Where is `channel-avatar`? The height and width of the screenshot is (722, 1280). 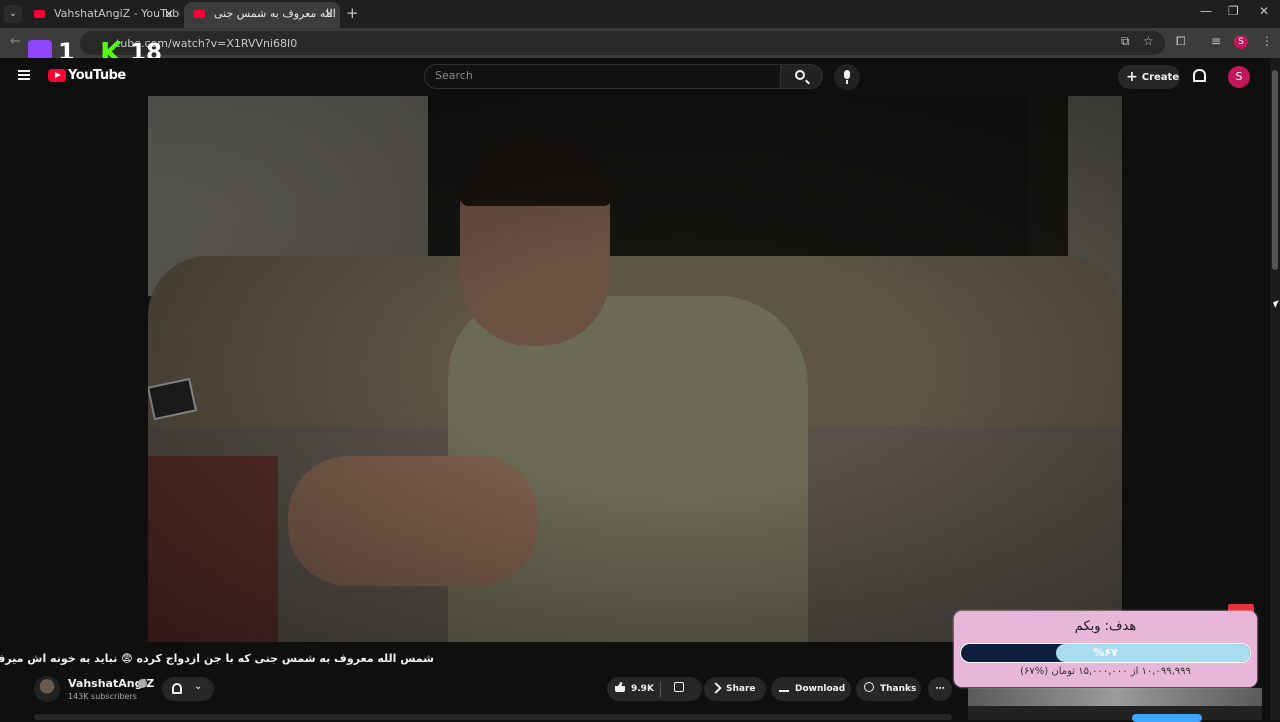
channel-avatar is located at coordinates (47, 689).